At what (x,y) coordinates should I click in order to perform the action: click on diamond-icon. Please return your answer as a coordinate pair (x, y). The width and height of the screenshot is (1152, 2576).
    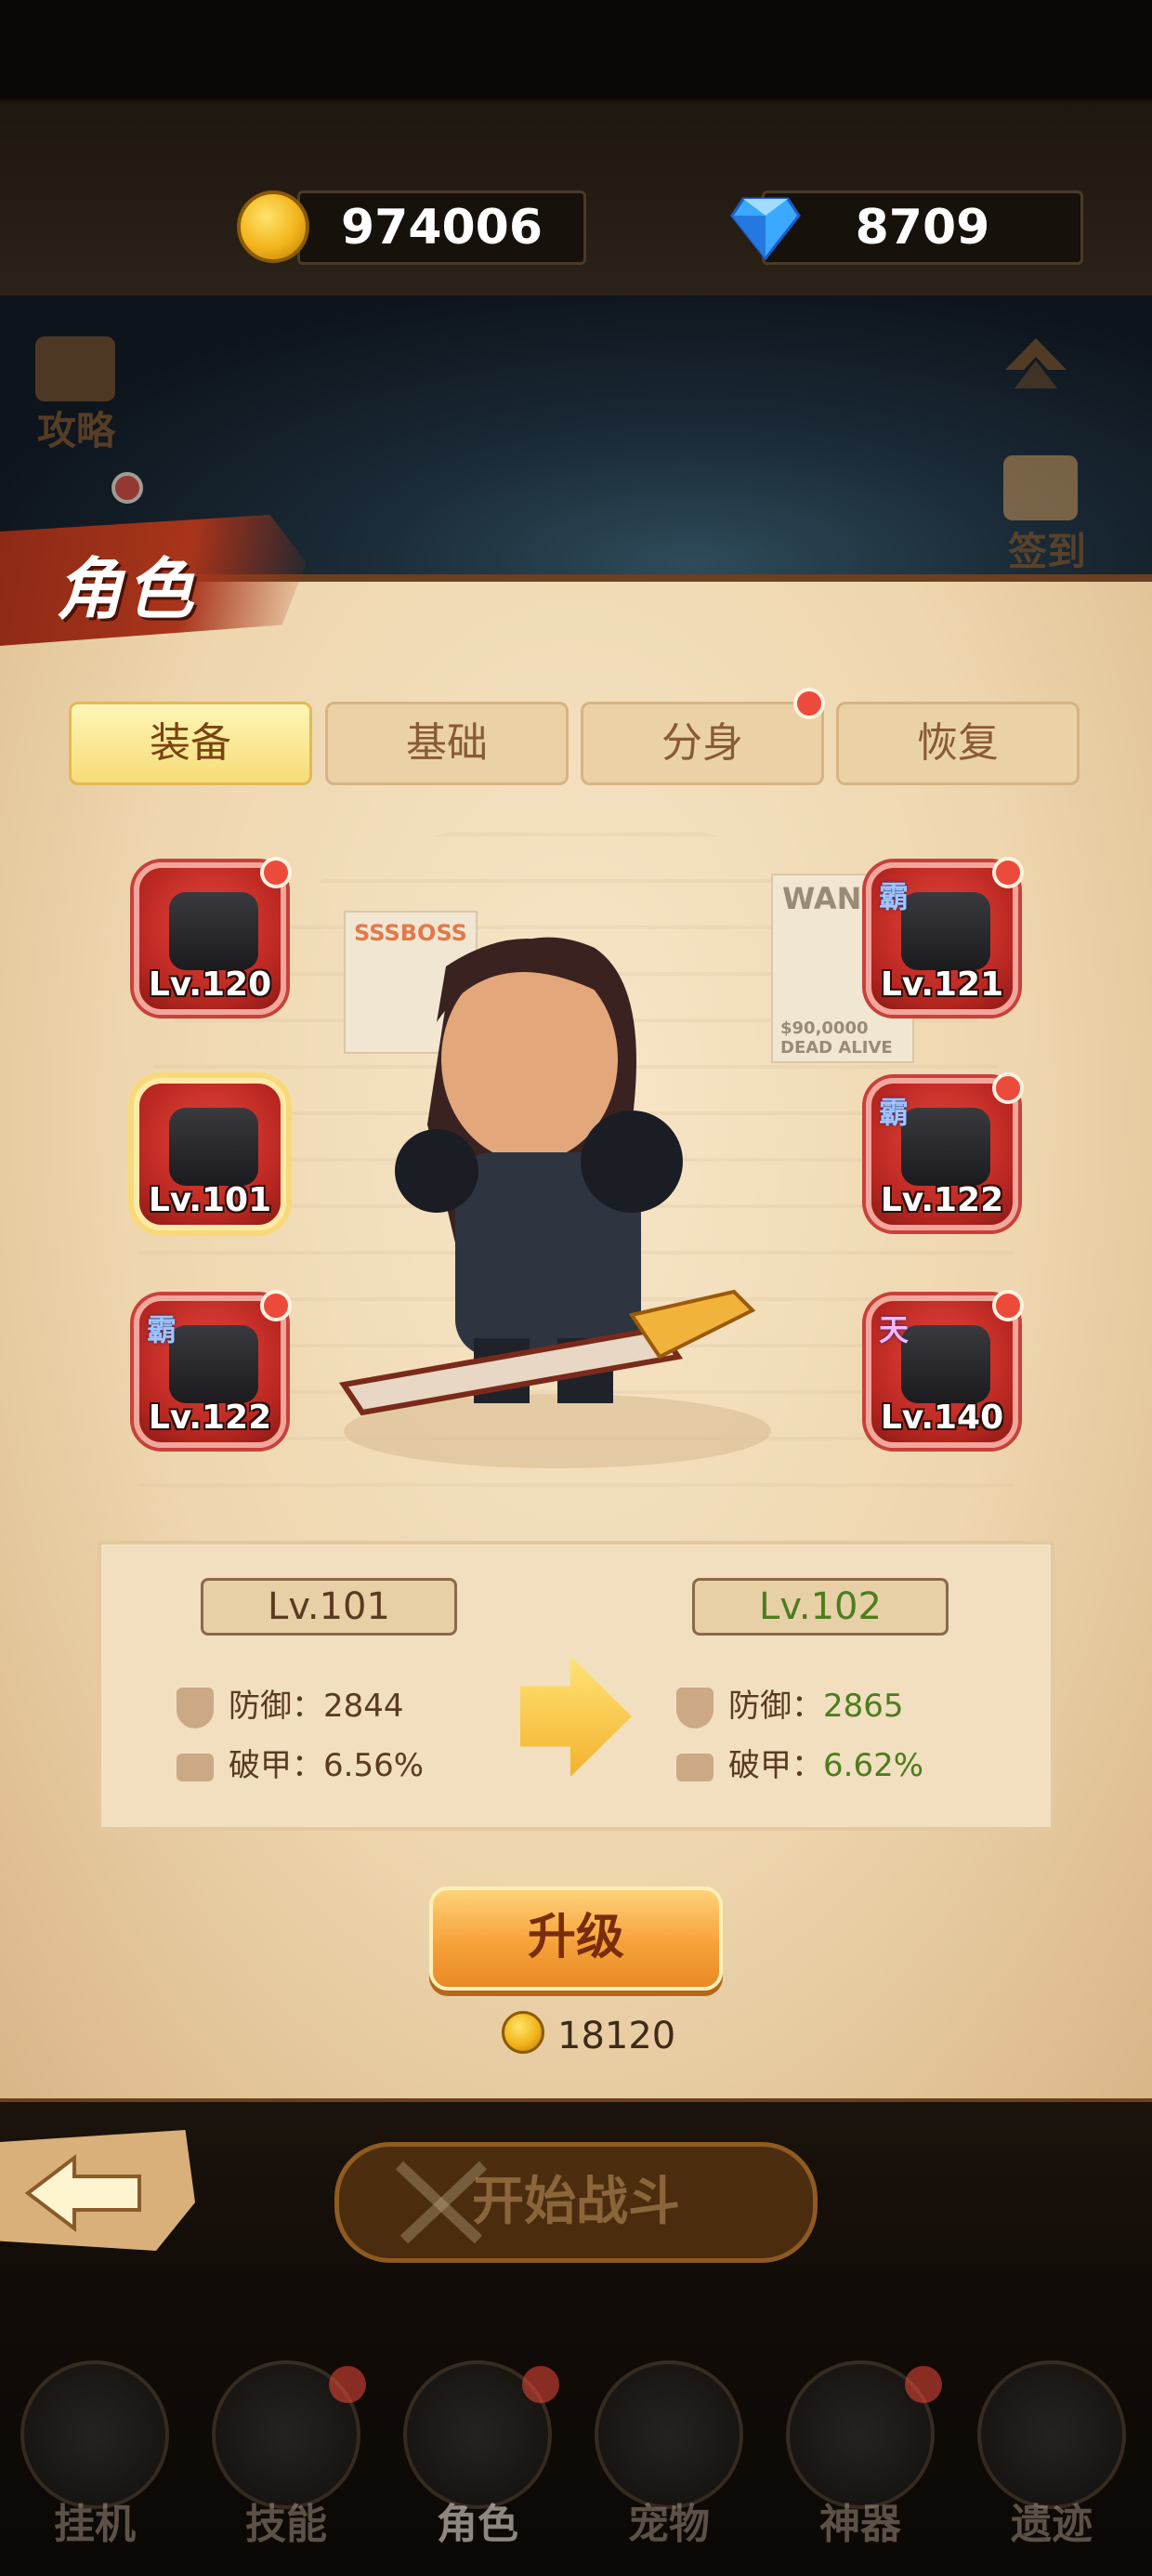
    Looking at the image, I should click on (765, 228).